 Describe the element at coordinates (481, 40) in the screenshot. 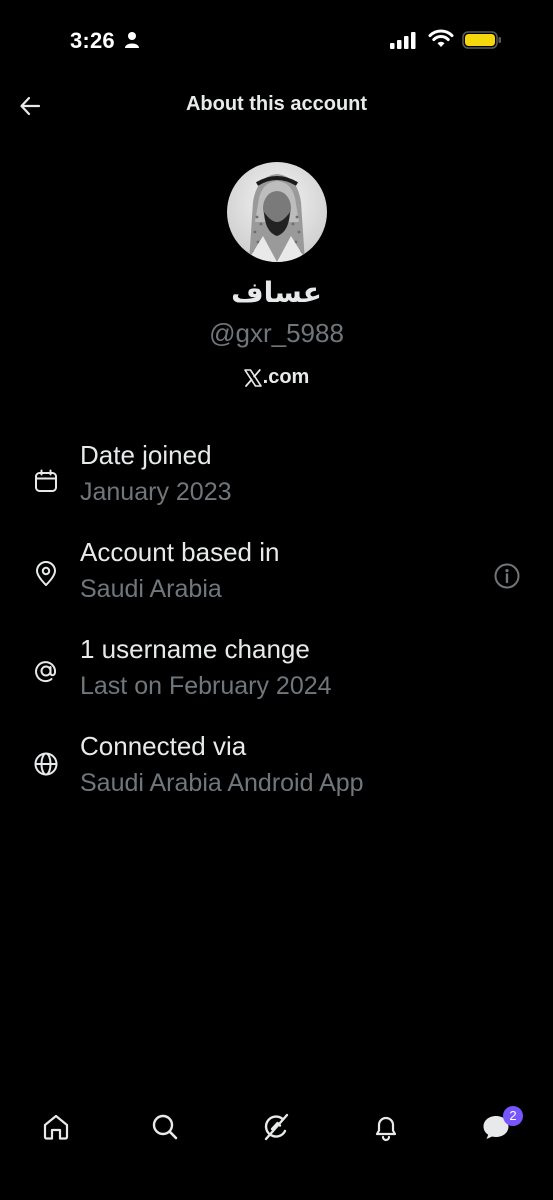

I see `battery-icon` at that location.